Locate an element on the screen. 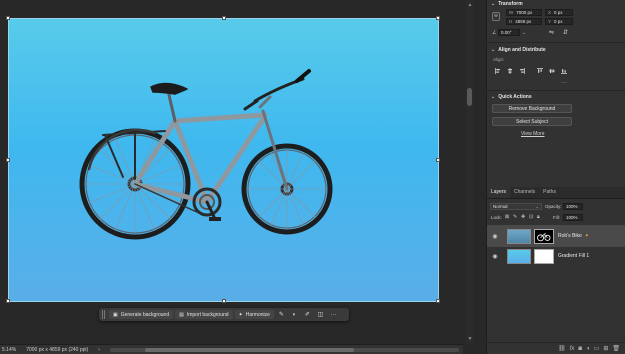  align-left-icon is located at coordinates (498, 71).